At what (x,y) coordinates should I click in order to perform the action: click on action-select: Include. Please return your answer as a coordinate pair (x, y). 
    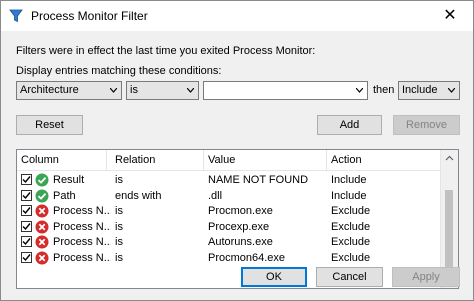
    Looking at the image, I should click on (429, 90).